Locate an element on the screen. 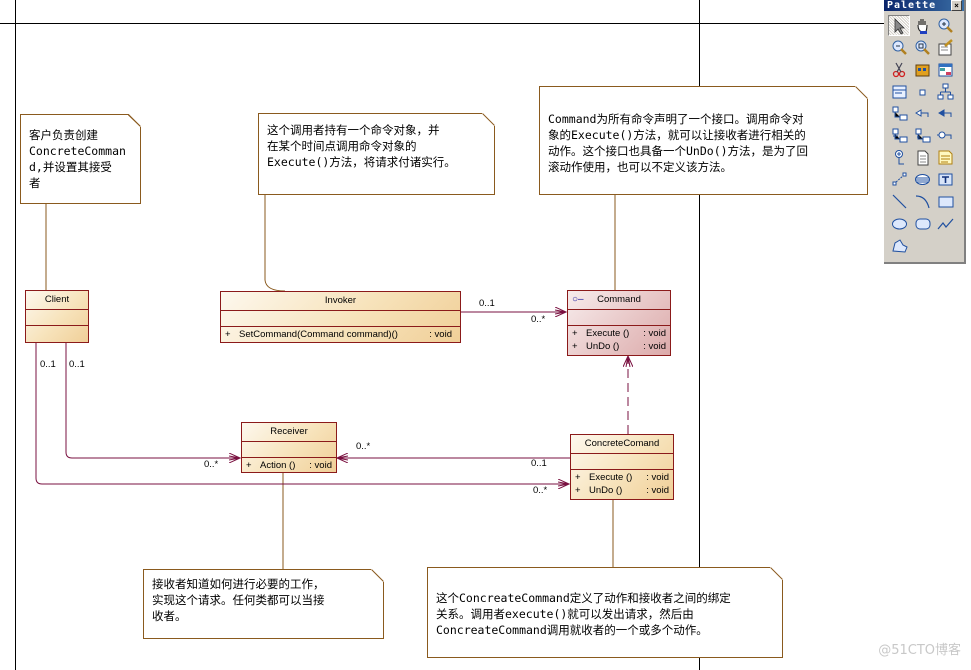  class-command-header: ○– Command is located at coordinates (619, 300).